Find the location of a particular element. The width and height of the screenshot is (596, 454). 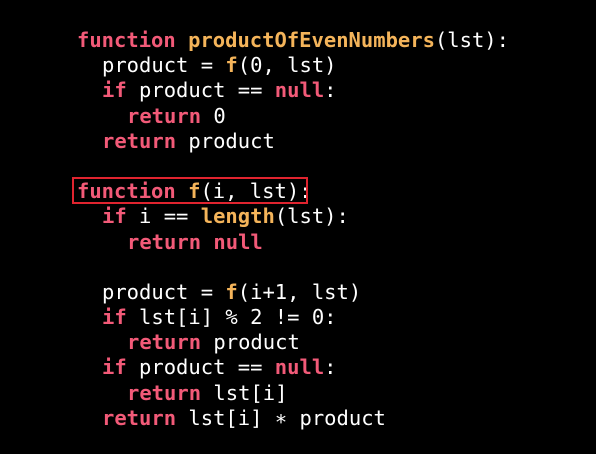

code-line: if i == length(lst): is located at coordinates (293, 216).